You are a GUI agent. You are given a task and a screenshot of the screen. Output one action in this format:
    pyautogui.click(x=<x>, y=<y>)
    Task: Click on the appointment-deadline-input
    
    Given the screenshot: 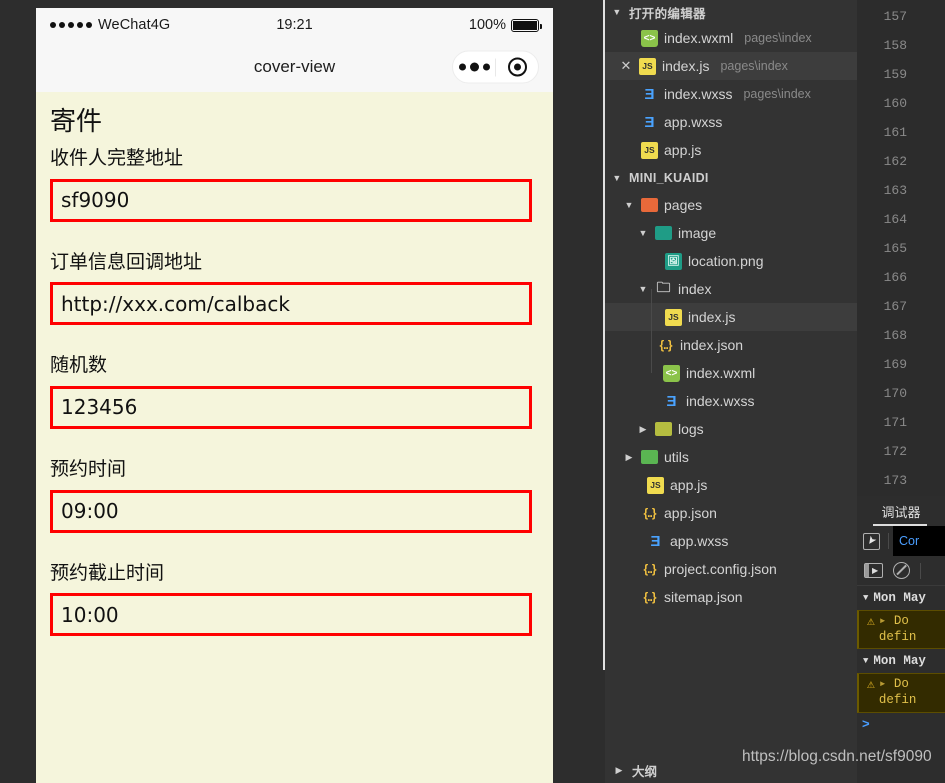 What is the action you would take?
    pyautogui.click(x=291, y=615)
    